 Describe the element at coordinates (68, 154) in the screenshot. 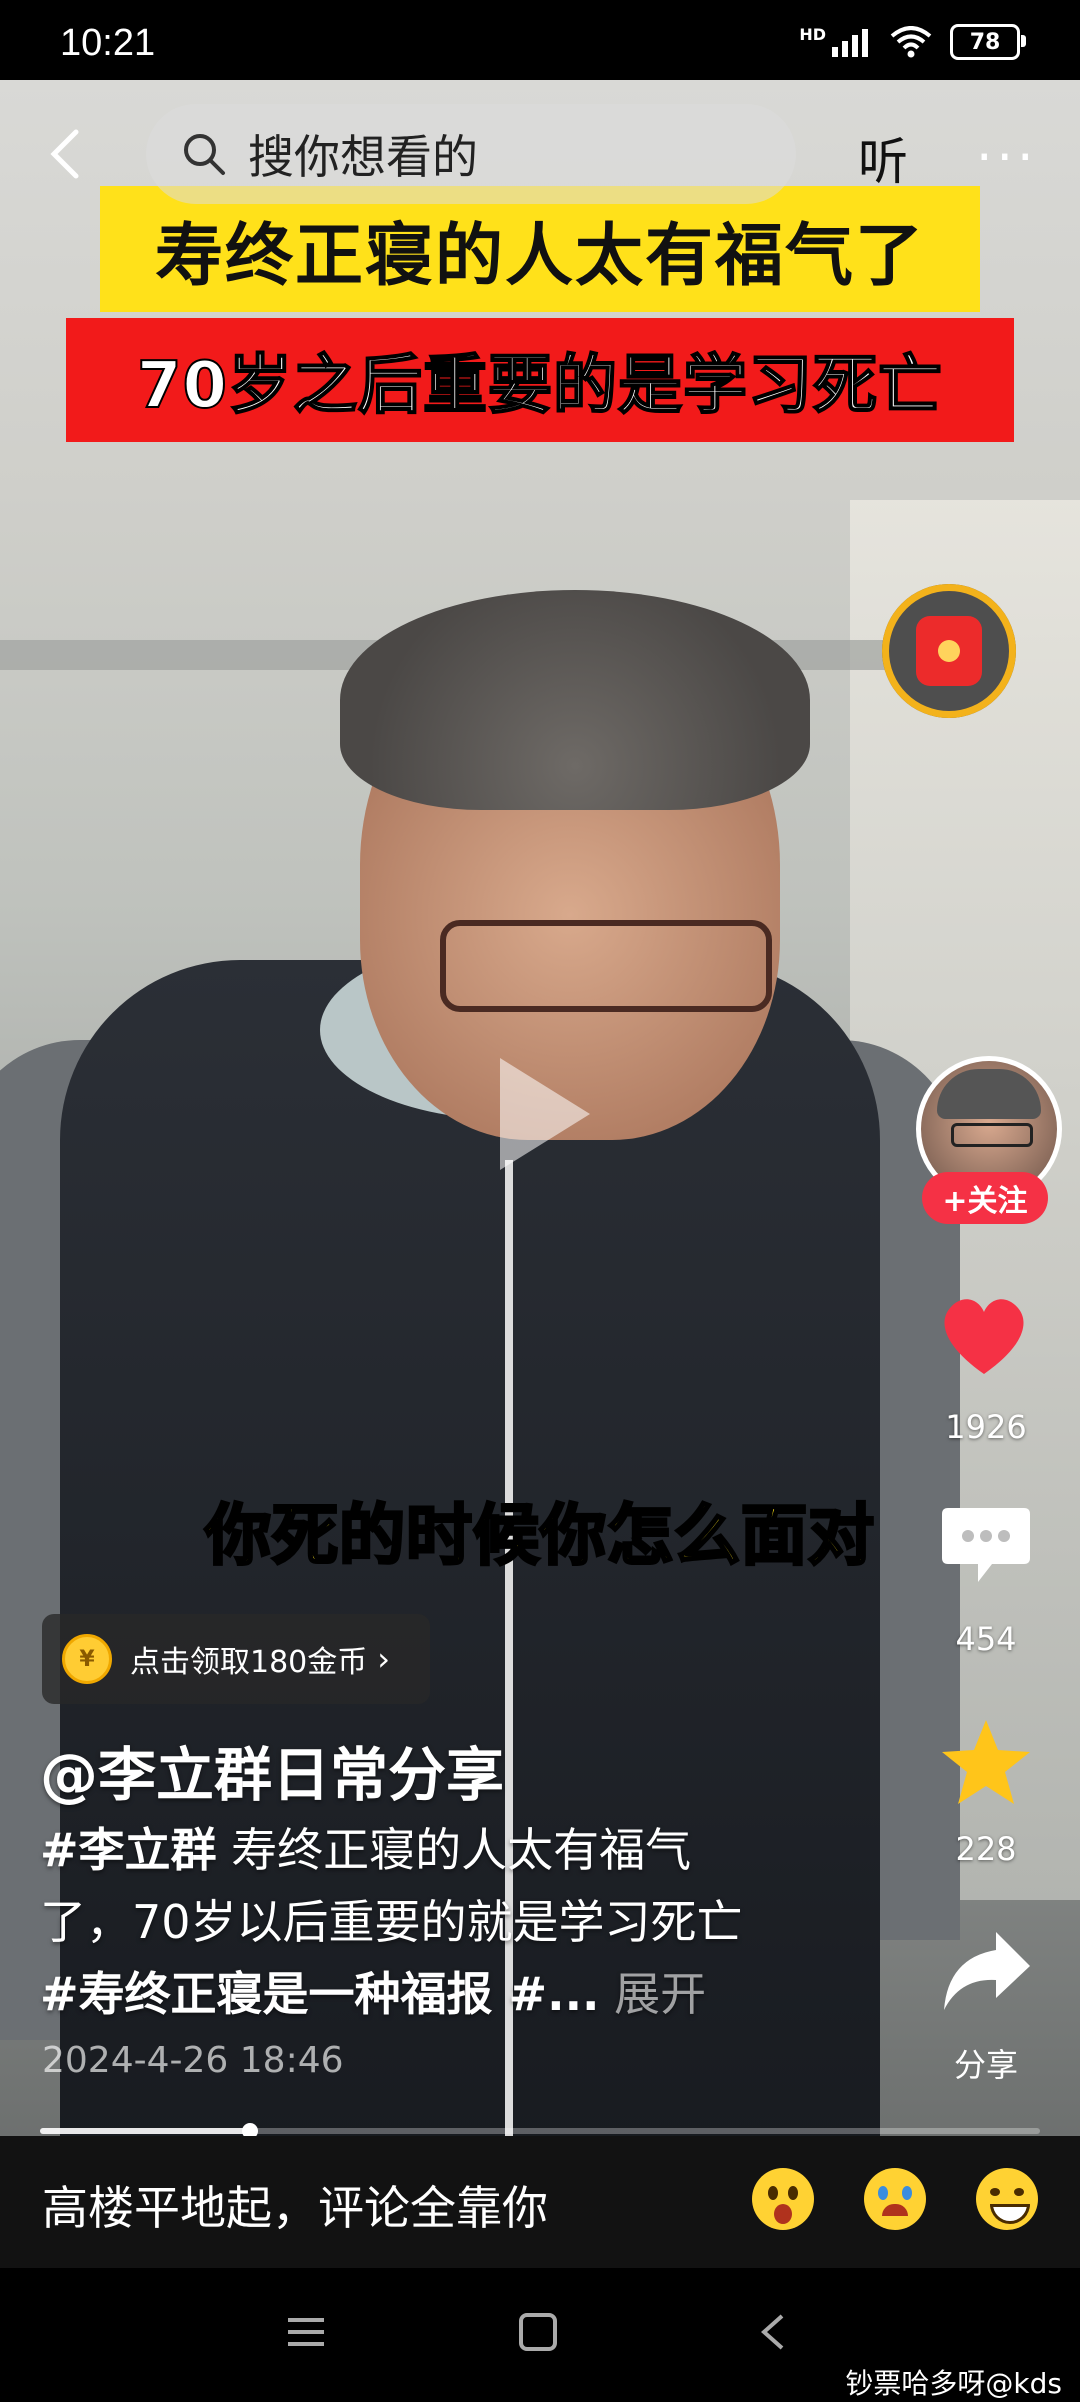

I see `back-icon` at that location.